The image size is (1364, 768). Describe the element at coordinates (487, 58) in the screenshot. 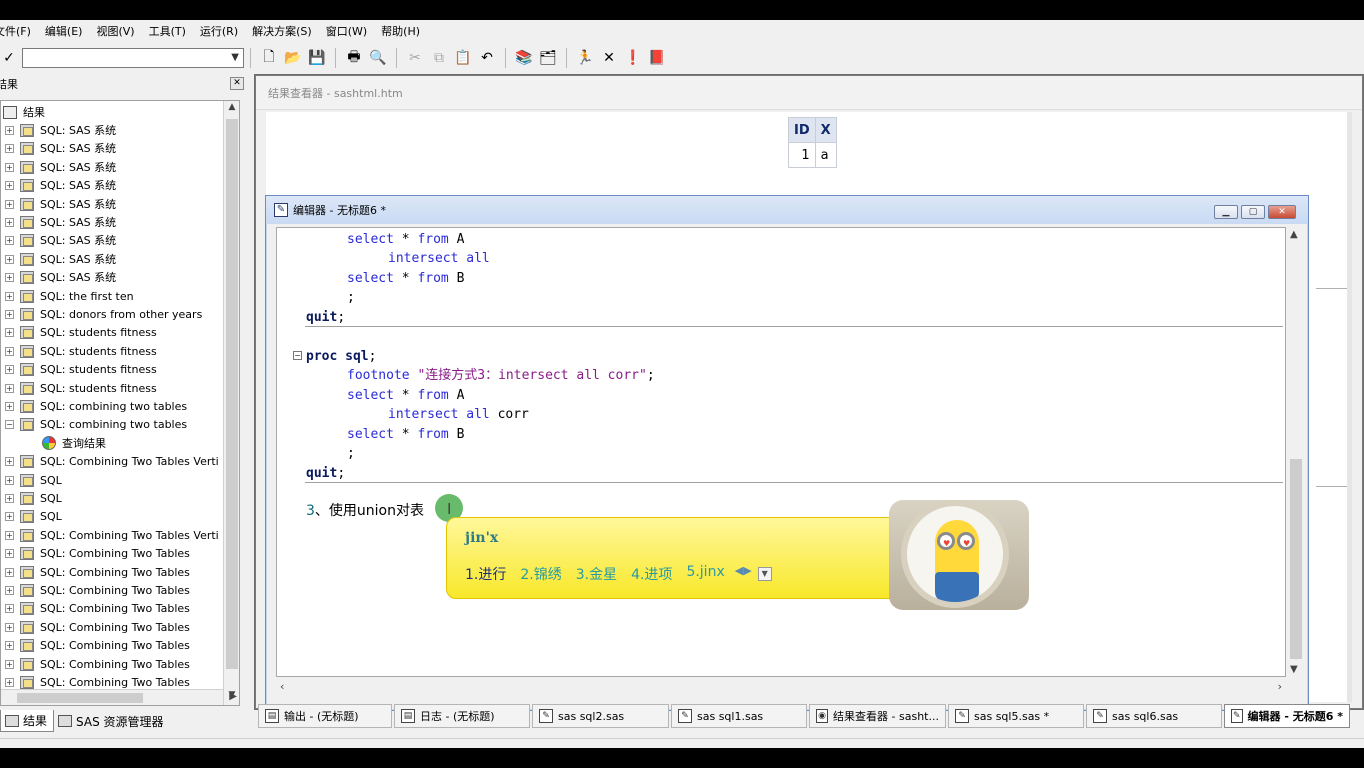

I see `undo-icon: ↶` at that location.